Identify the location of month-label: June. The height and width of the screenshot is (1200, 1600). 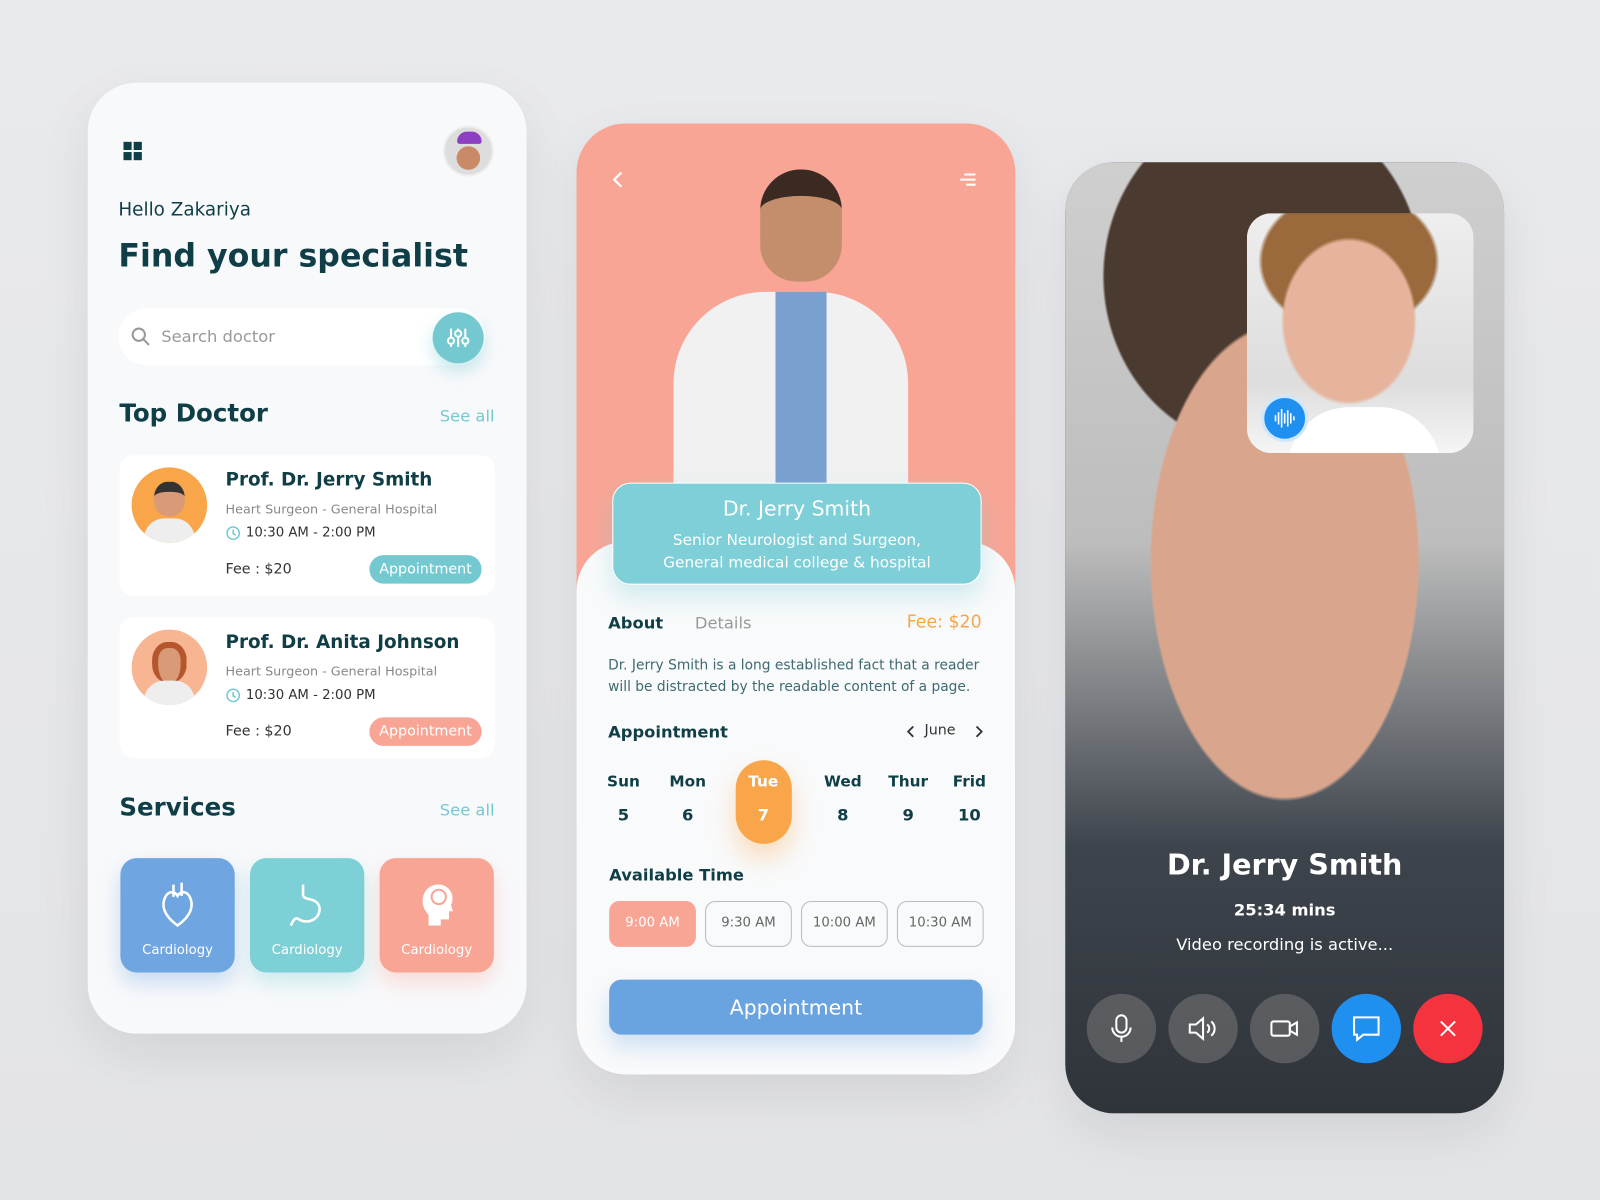
(940, 730).